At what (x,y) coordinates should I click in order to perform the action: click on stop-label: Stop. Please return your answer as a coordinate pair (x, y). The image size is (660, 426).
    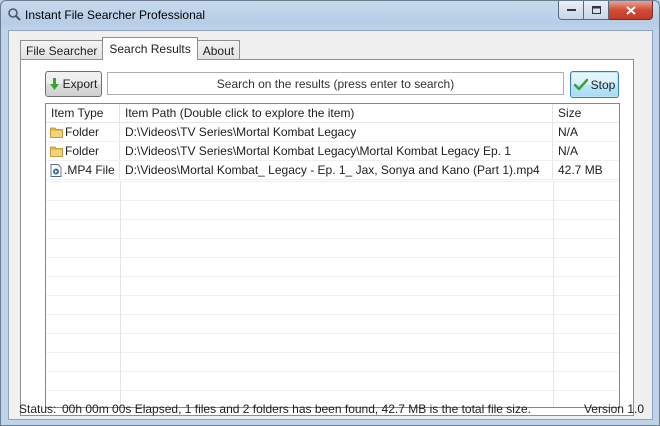
    Looking at the image, I should click on (603, 84).